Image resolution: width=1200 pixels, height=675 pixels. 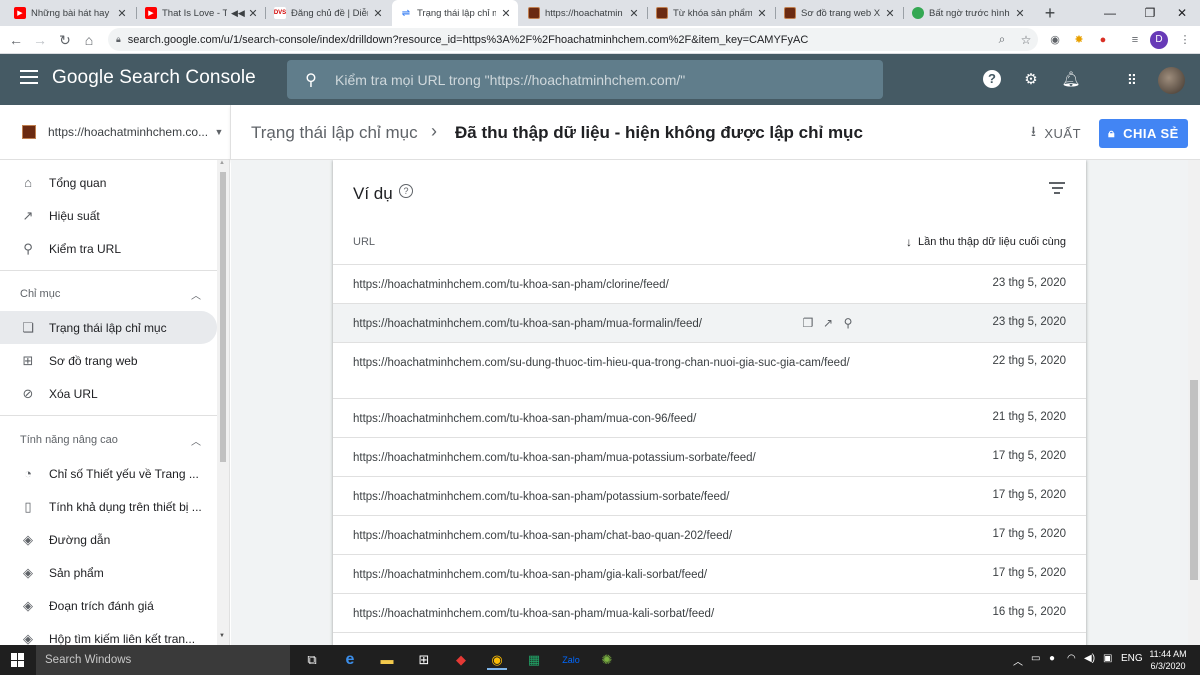 I want to click on sidebar-section-enhancements: Tính năng nâng cao ︿, so click(x=108, y=440).